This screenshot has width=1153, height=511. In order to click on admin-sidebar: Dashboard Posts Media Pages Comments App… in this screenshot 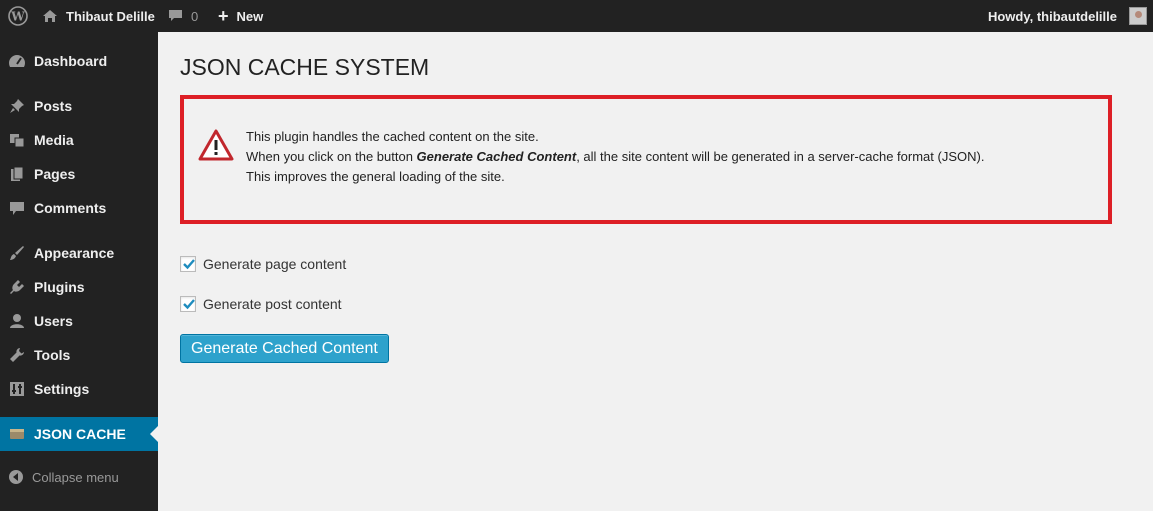, I will do `click(79, 271)`.